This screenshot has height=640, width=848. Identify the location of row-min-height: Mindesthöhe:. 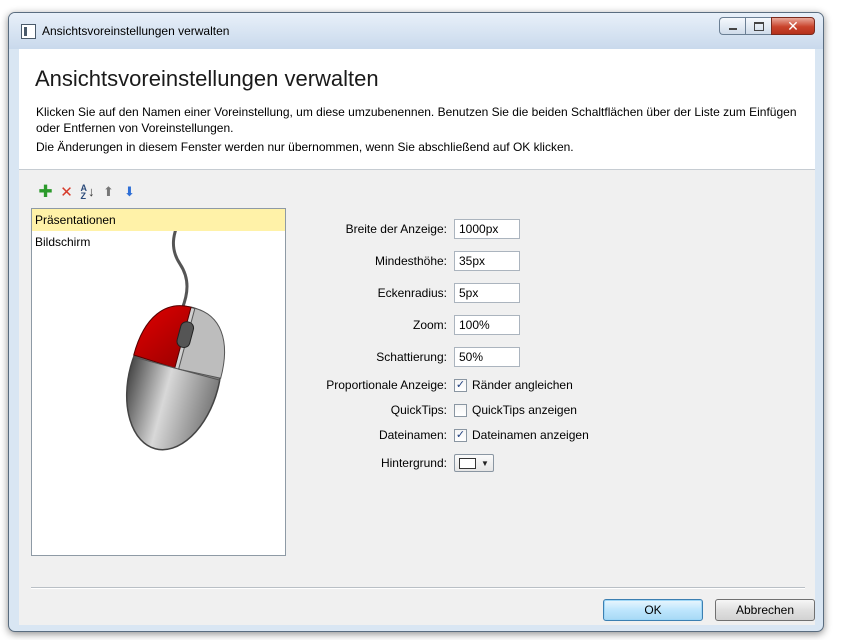
(409, 261).